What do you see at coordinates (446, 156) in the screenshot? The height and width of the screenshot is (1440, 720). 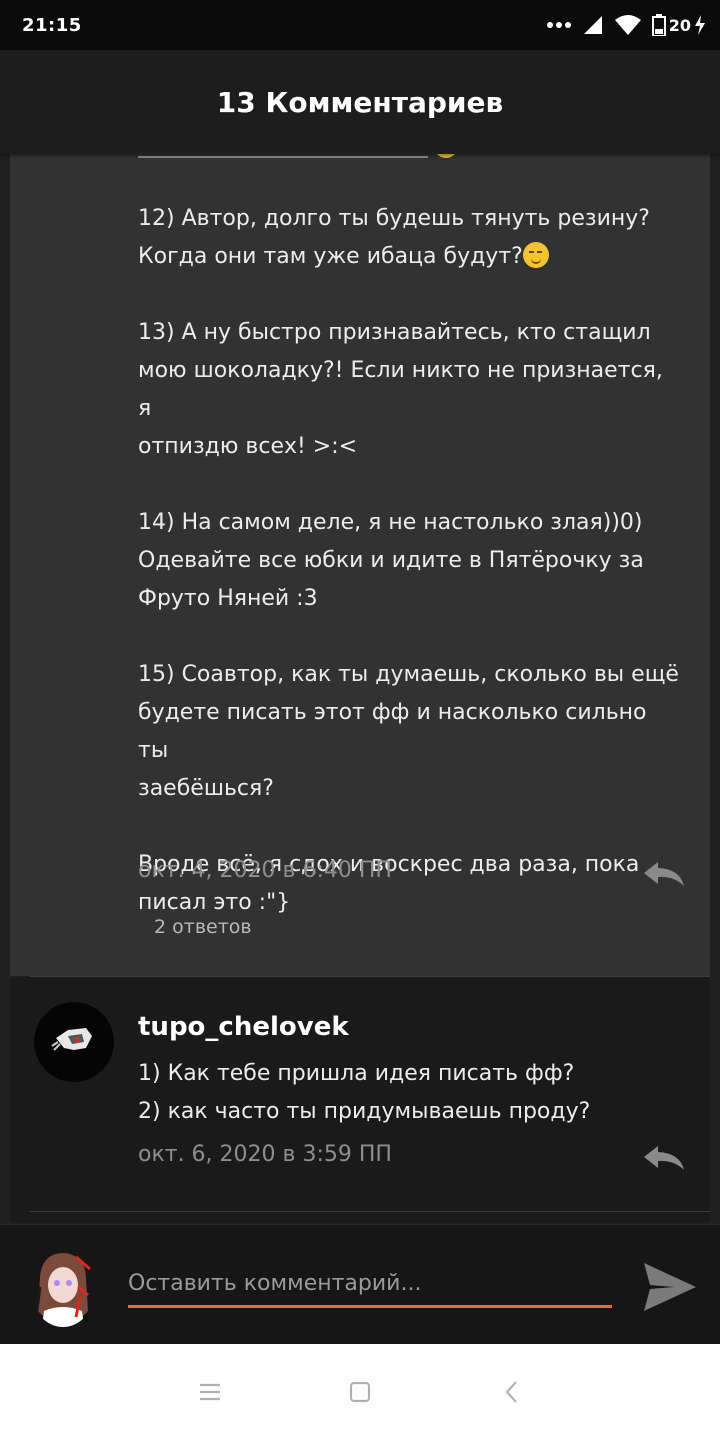 I see `cut-off-emoji` at bounding box center [446, 156].